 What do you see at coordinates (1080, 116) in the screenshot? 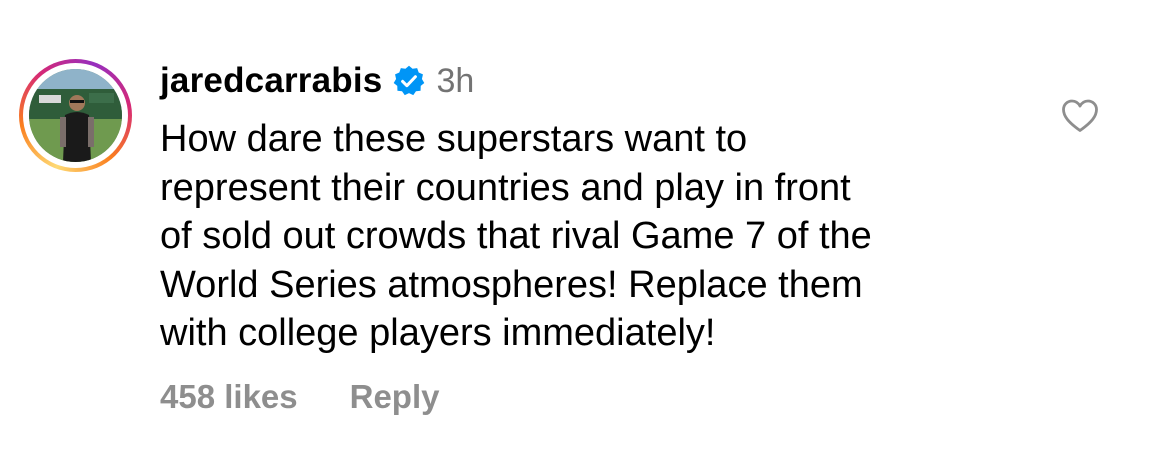
I see `heart-outline-icon` at bounding box center [1080, 116].